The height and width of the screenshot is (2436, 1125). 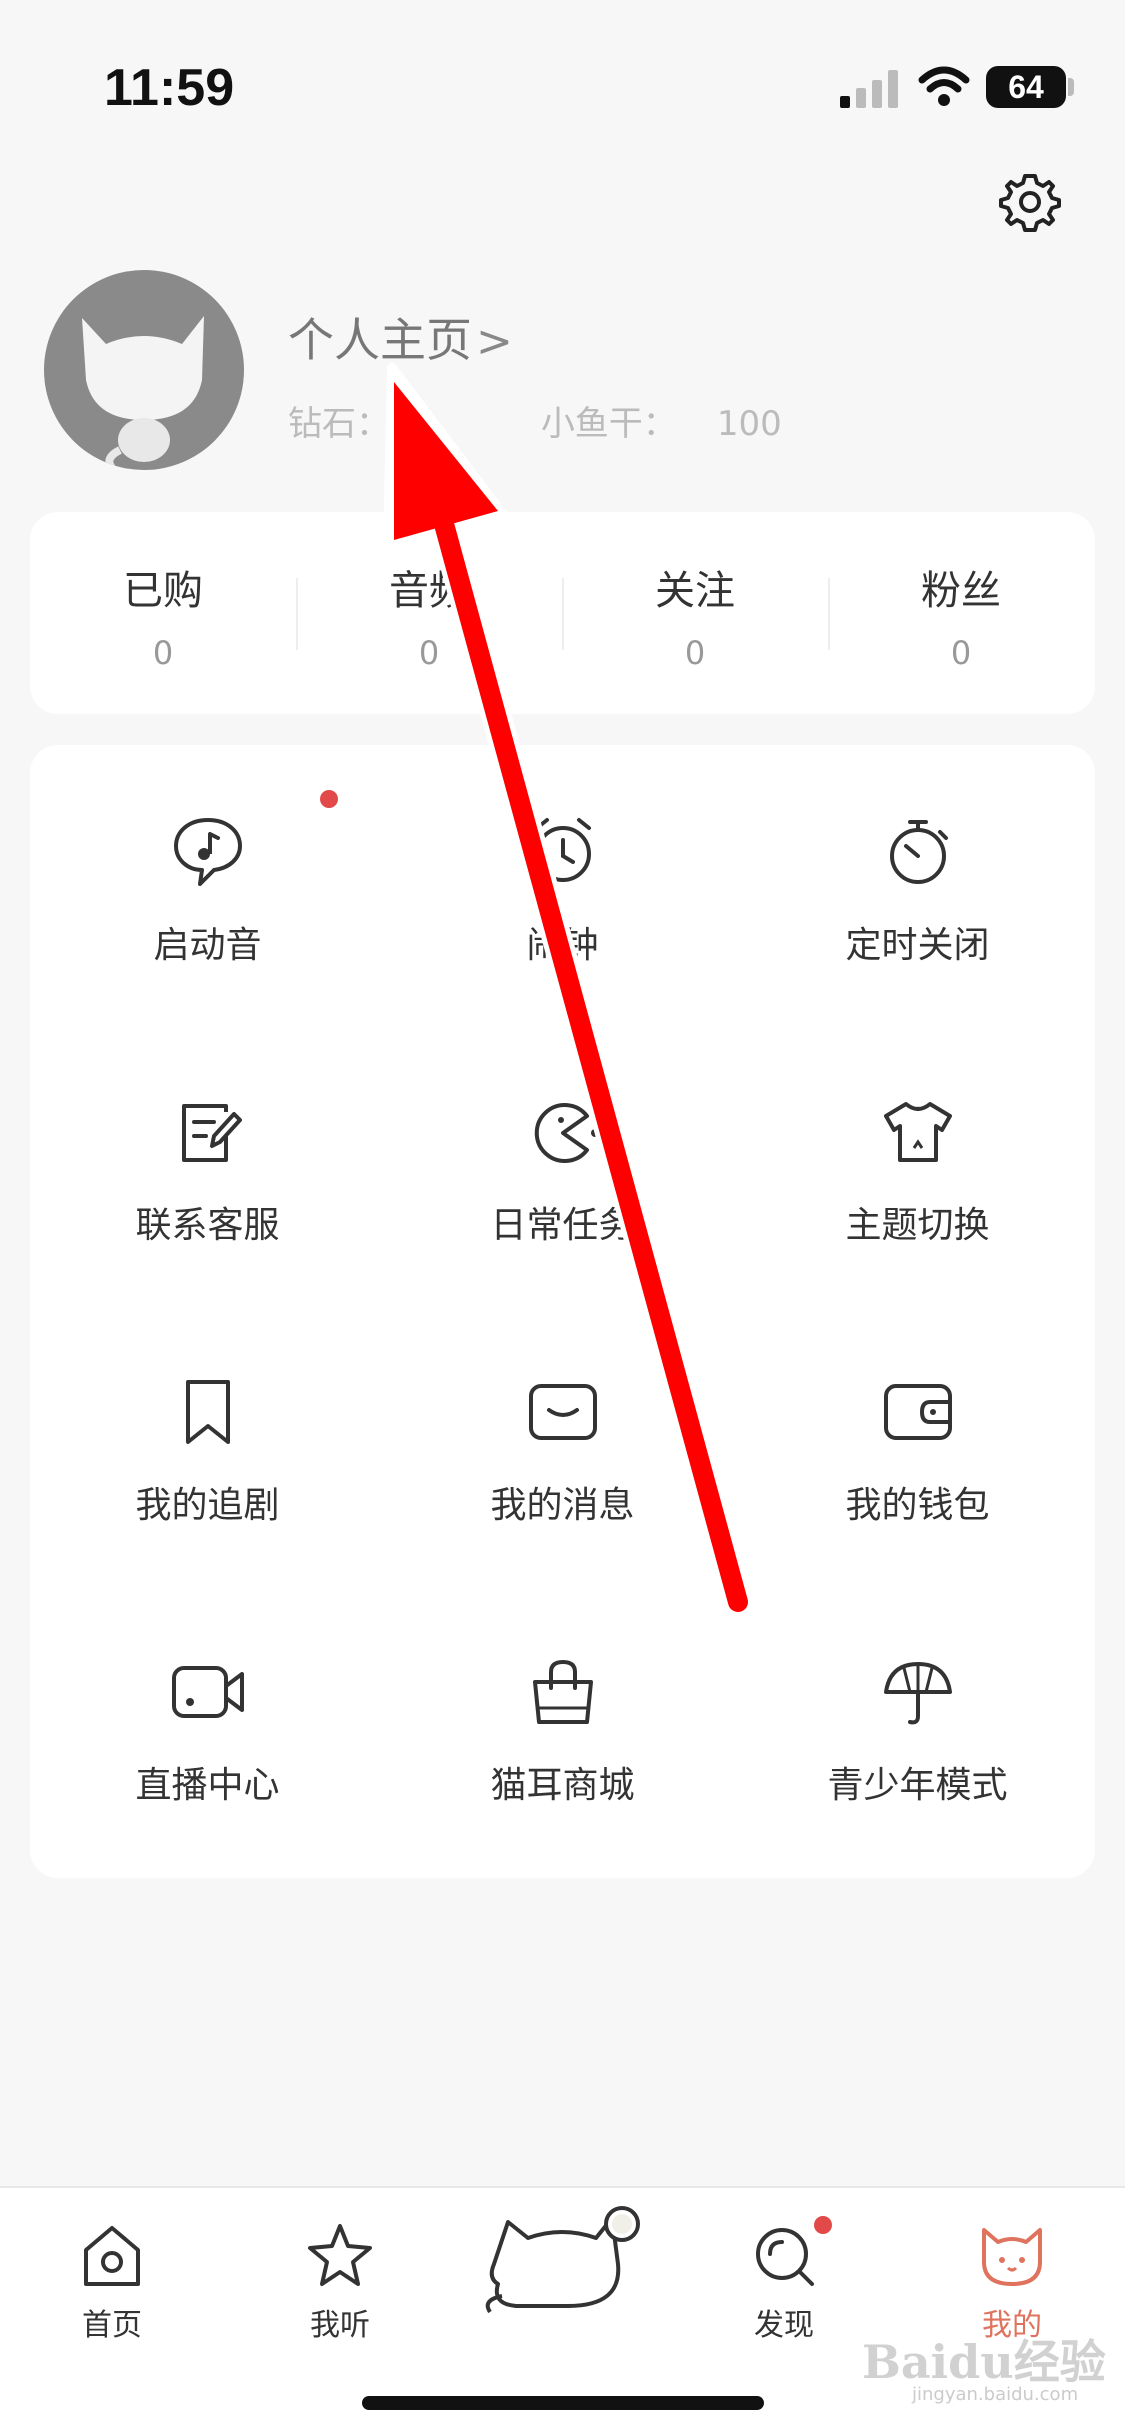 I want to click on diamond-label: 钻石：, so click(x=339, y=424).